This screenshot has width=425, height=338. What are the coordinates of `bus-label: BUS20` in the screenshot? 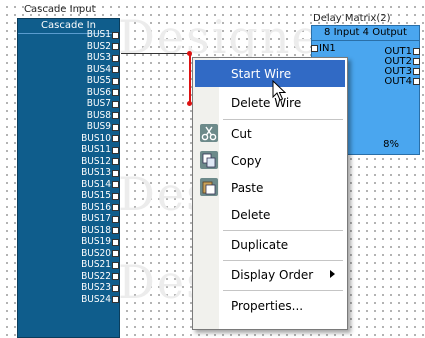 It's located at (96, 253).